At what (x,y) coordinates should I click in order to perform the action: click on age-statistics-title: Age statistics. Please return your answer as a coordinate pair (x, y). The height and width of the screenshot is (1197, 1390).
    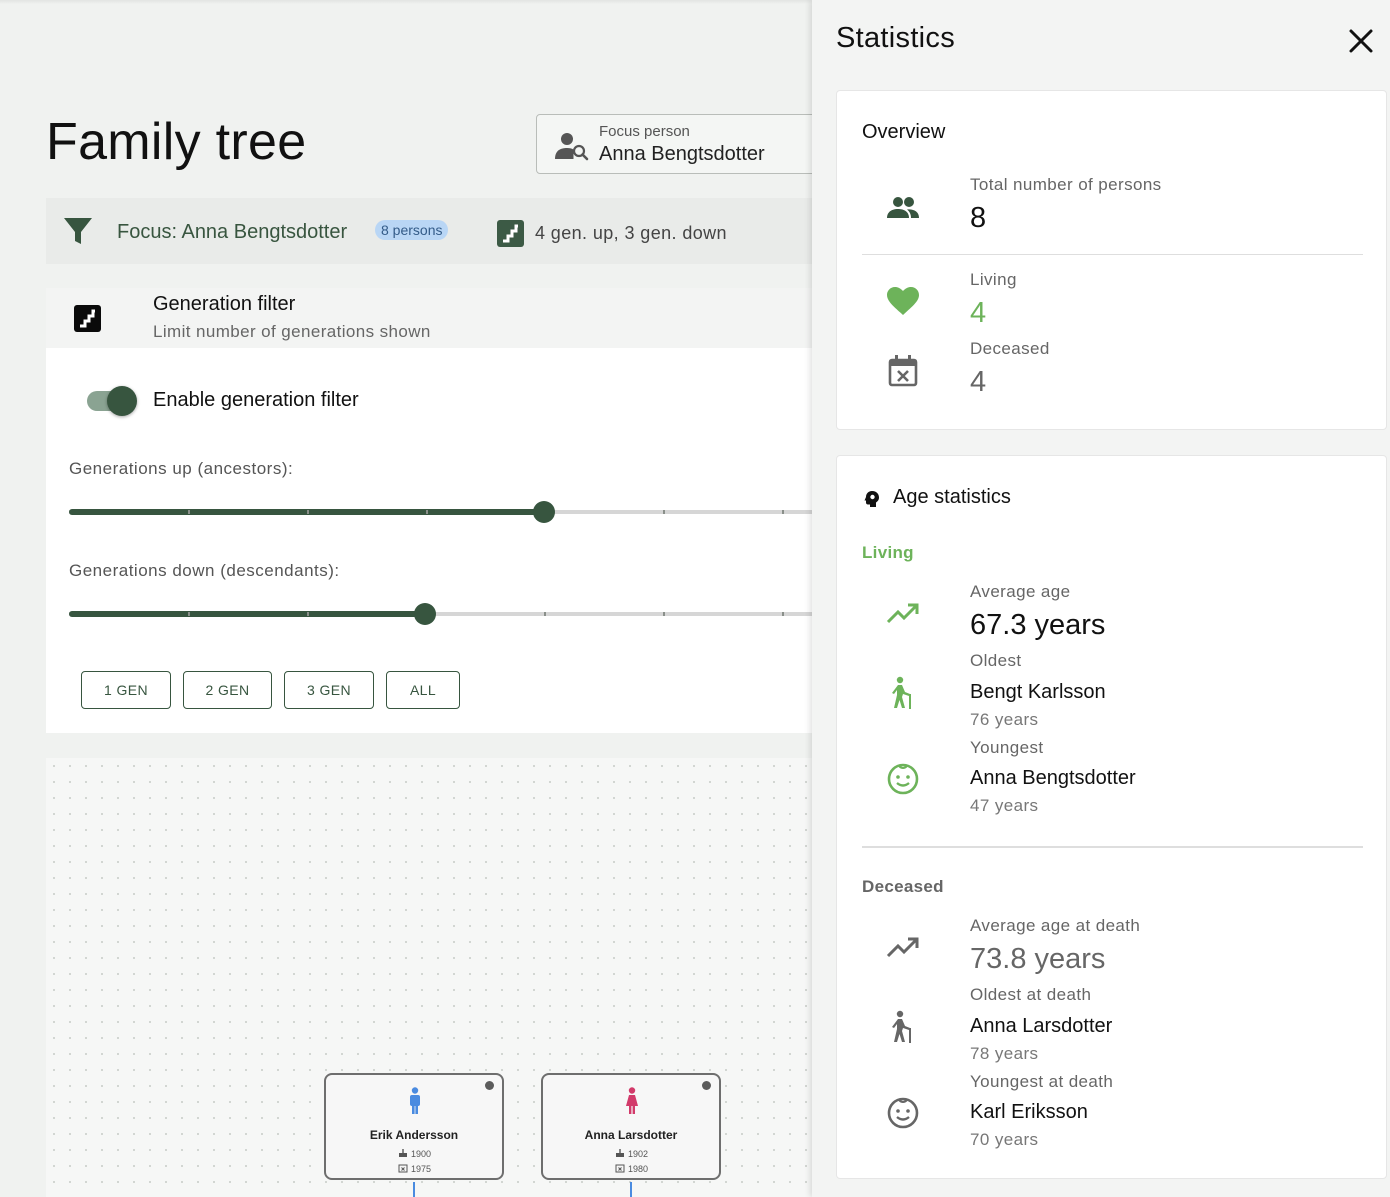
    Looking at the image, I should click on (952, 497).